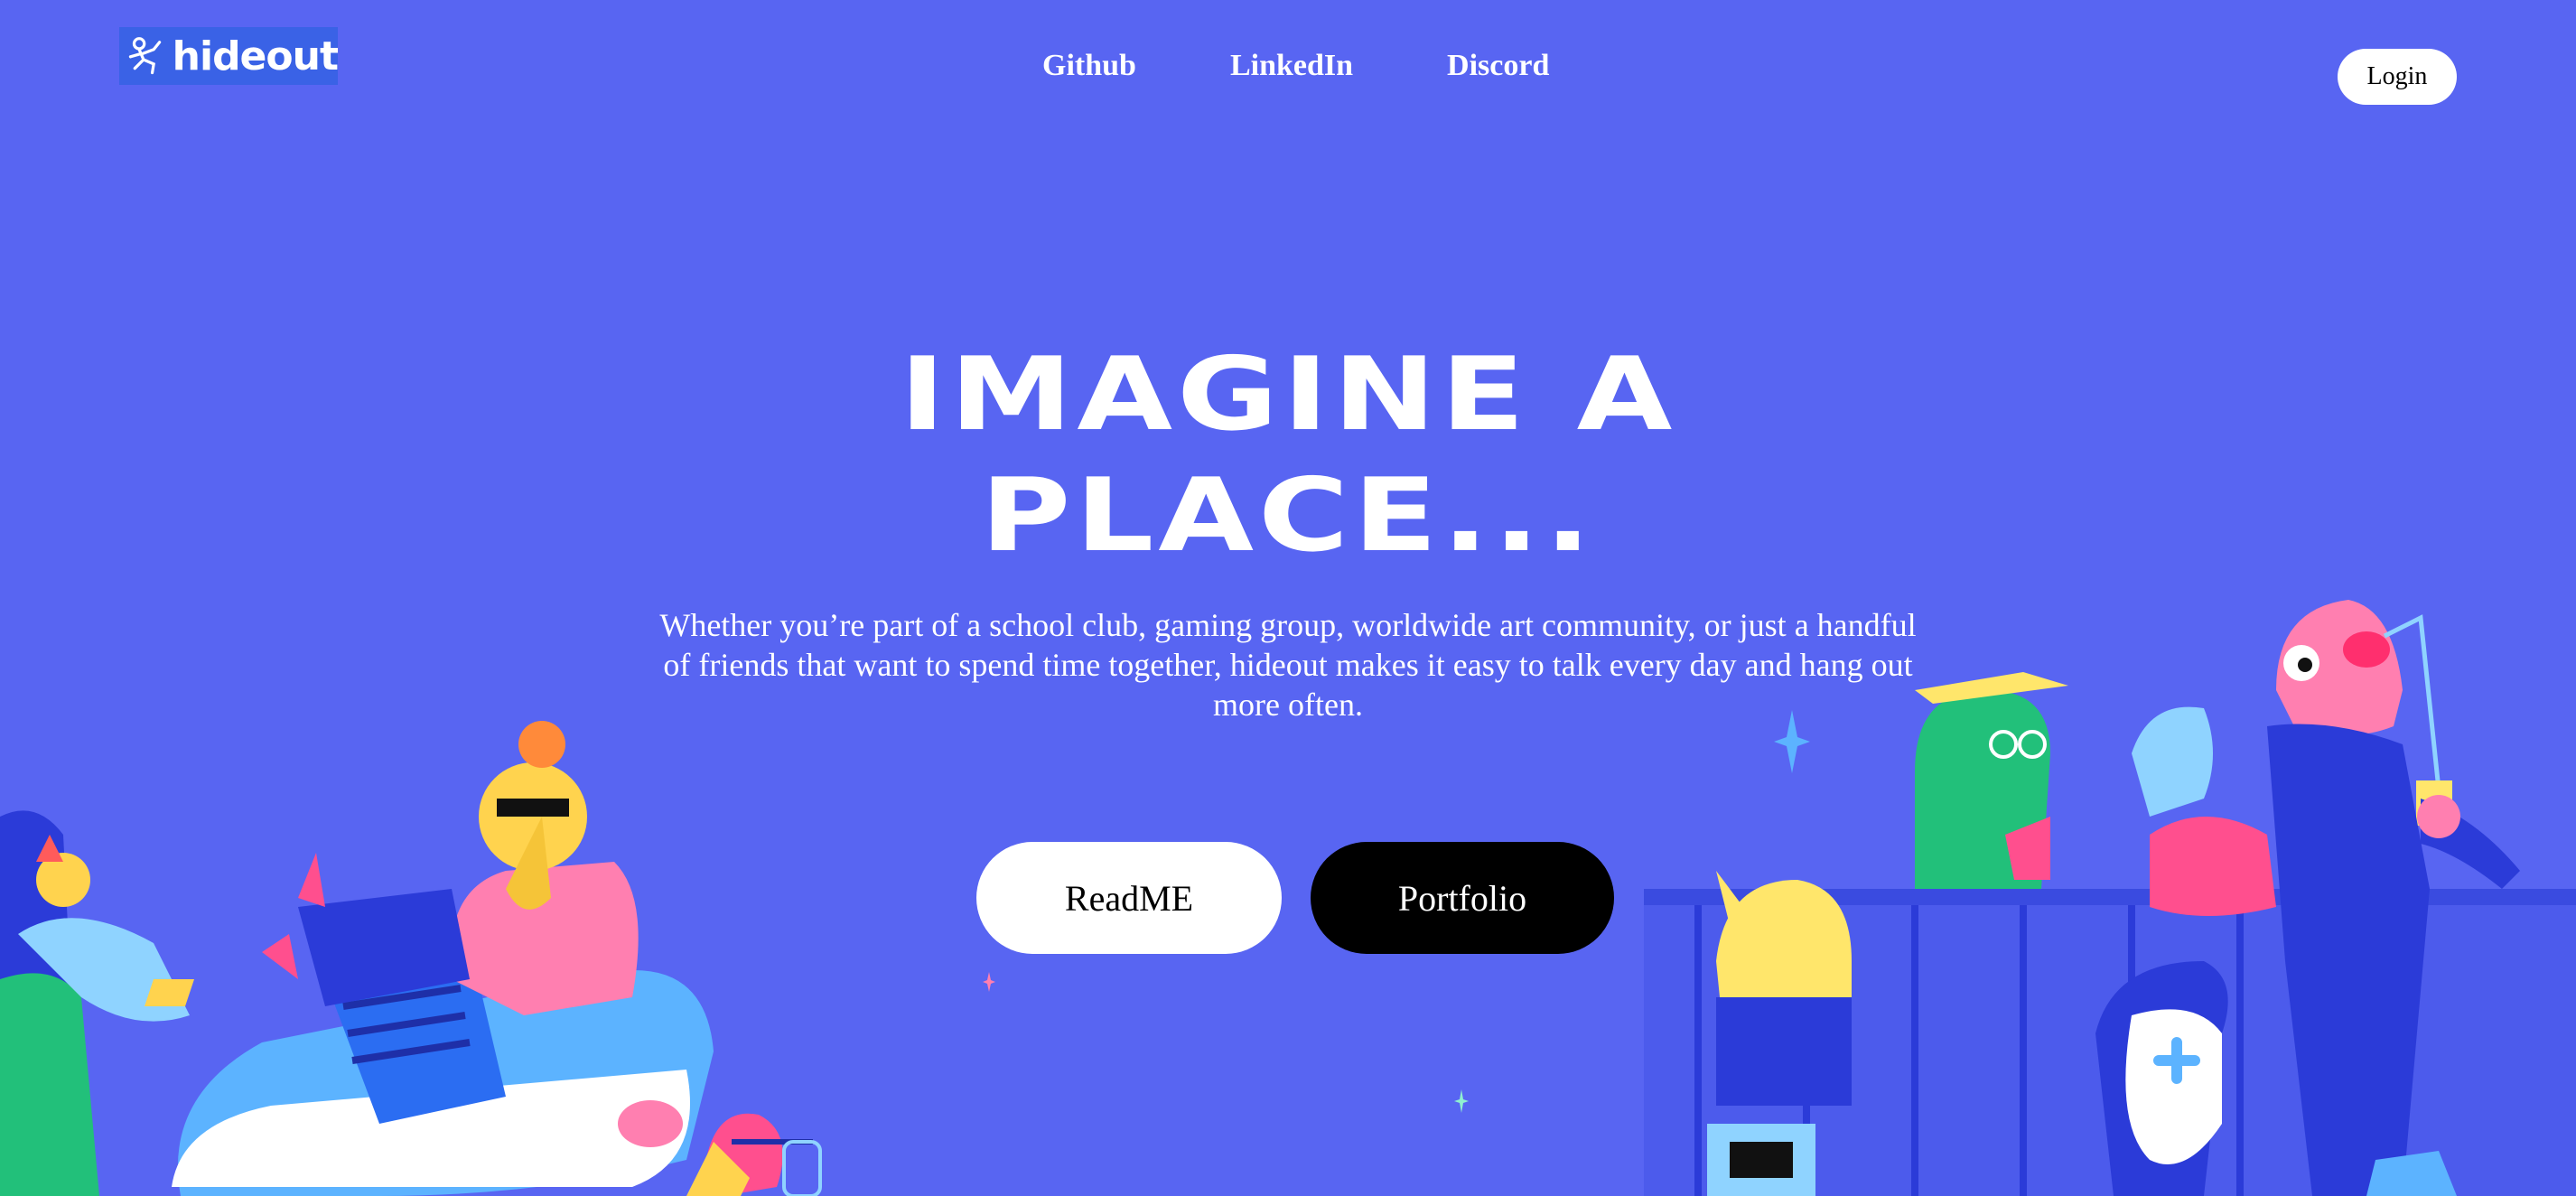  I want to click on nav-link-github: Github, so click(1089, 66).